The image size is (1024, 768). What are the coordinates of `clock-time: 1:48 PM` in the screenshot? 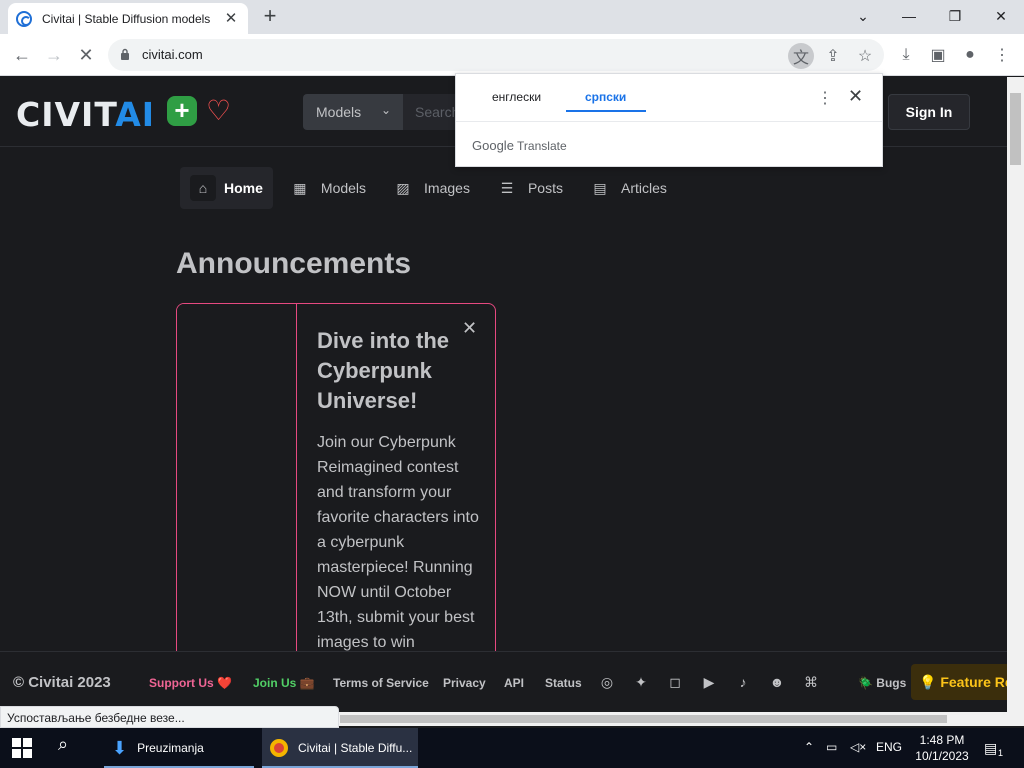 It's located at (942, 740).